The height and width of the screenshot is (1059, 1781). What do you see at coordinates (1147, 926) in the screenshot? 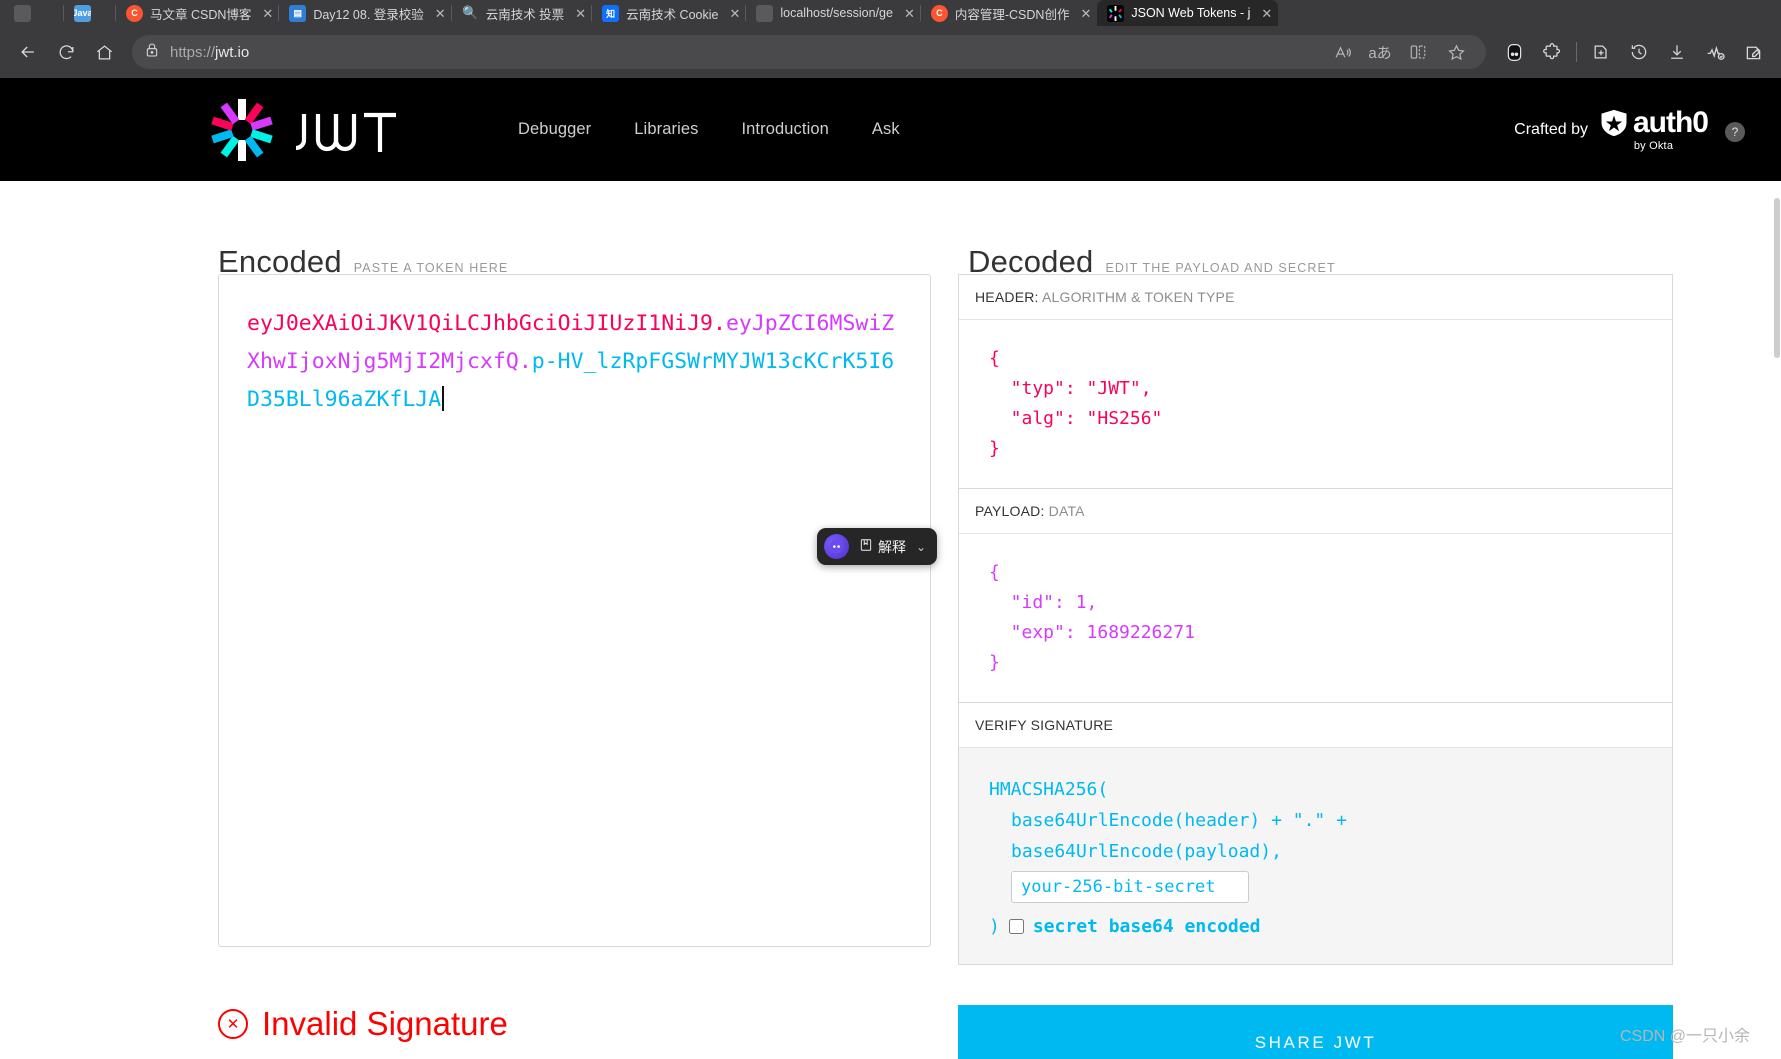
I see `base64-label: secret base64 encoded` at bounding box center [1147, 926].